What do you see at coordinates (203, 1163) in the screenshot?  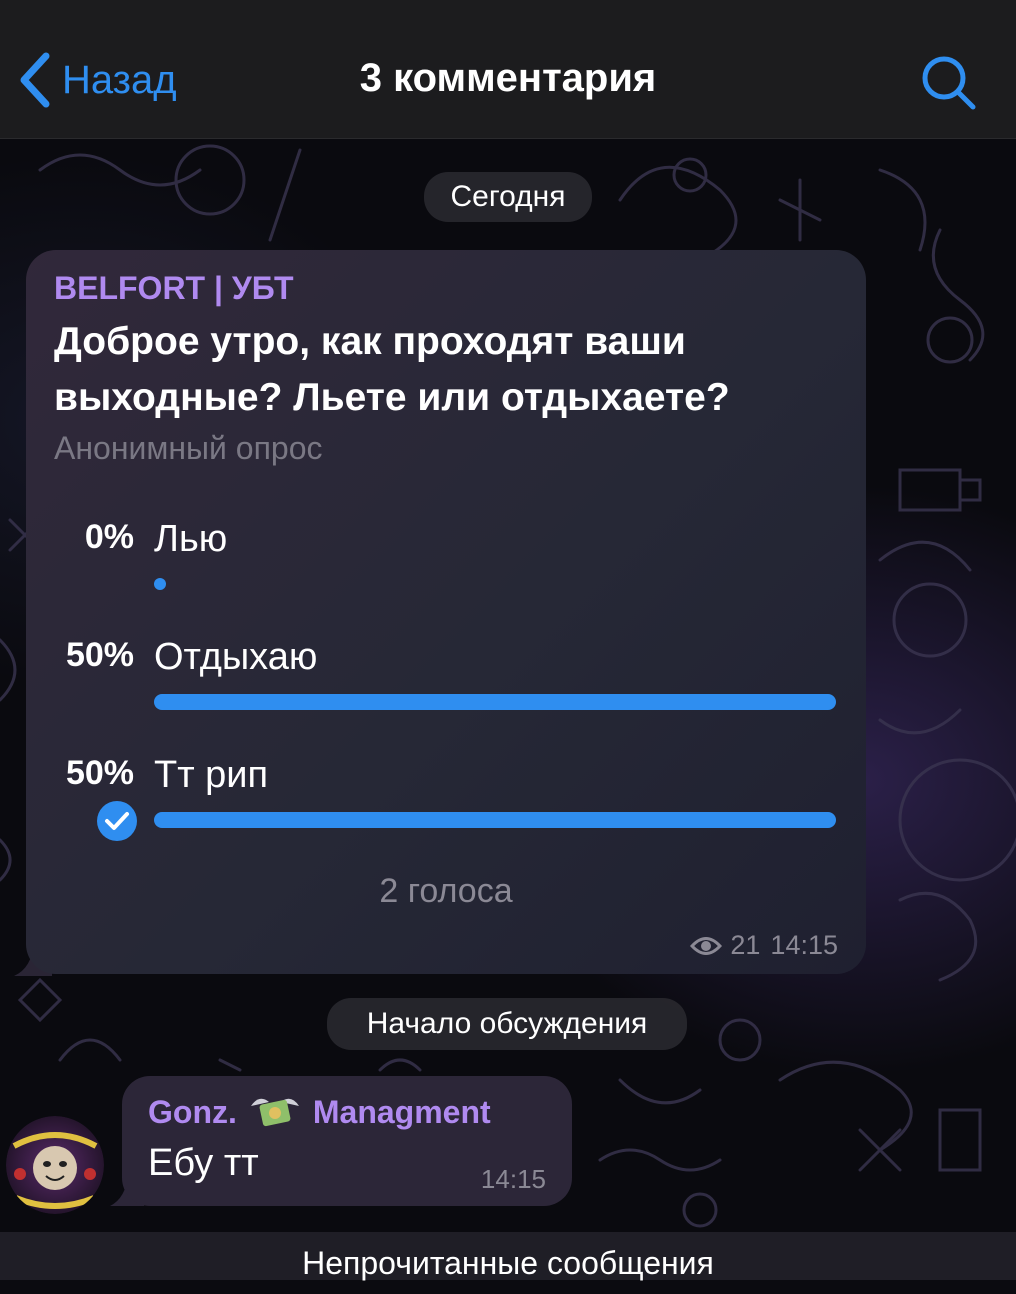 I see `comment-text: Ебу тт` at bounding box center [203, 1163].